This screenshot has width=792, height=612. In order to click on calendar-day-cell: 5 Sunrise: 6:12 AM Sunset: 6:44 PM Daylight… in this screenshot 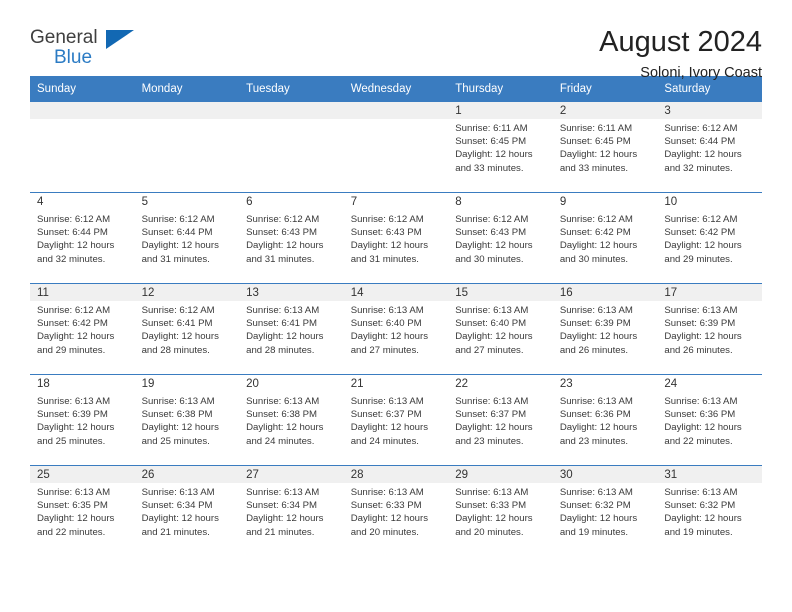, I will do `click(187, 238)`.